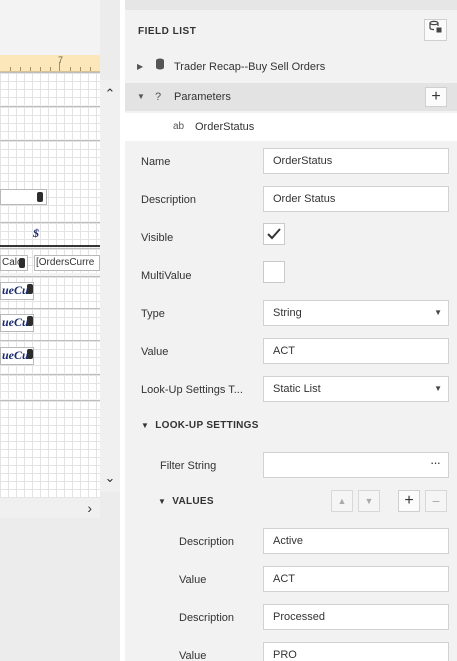  I want to click on section-title: LOOK-UP SETTINGS, so click(207, 425).